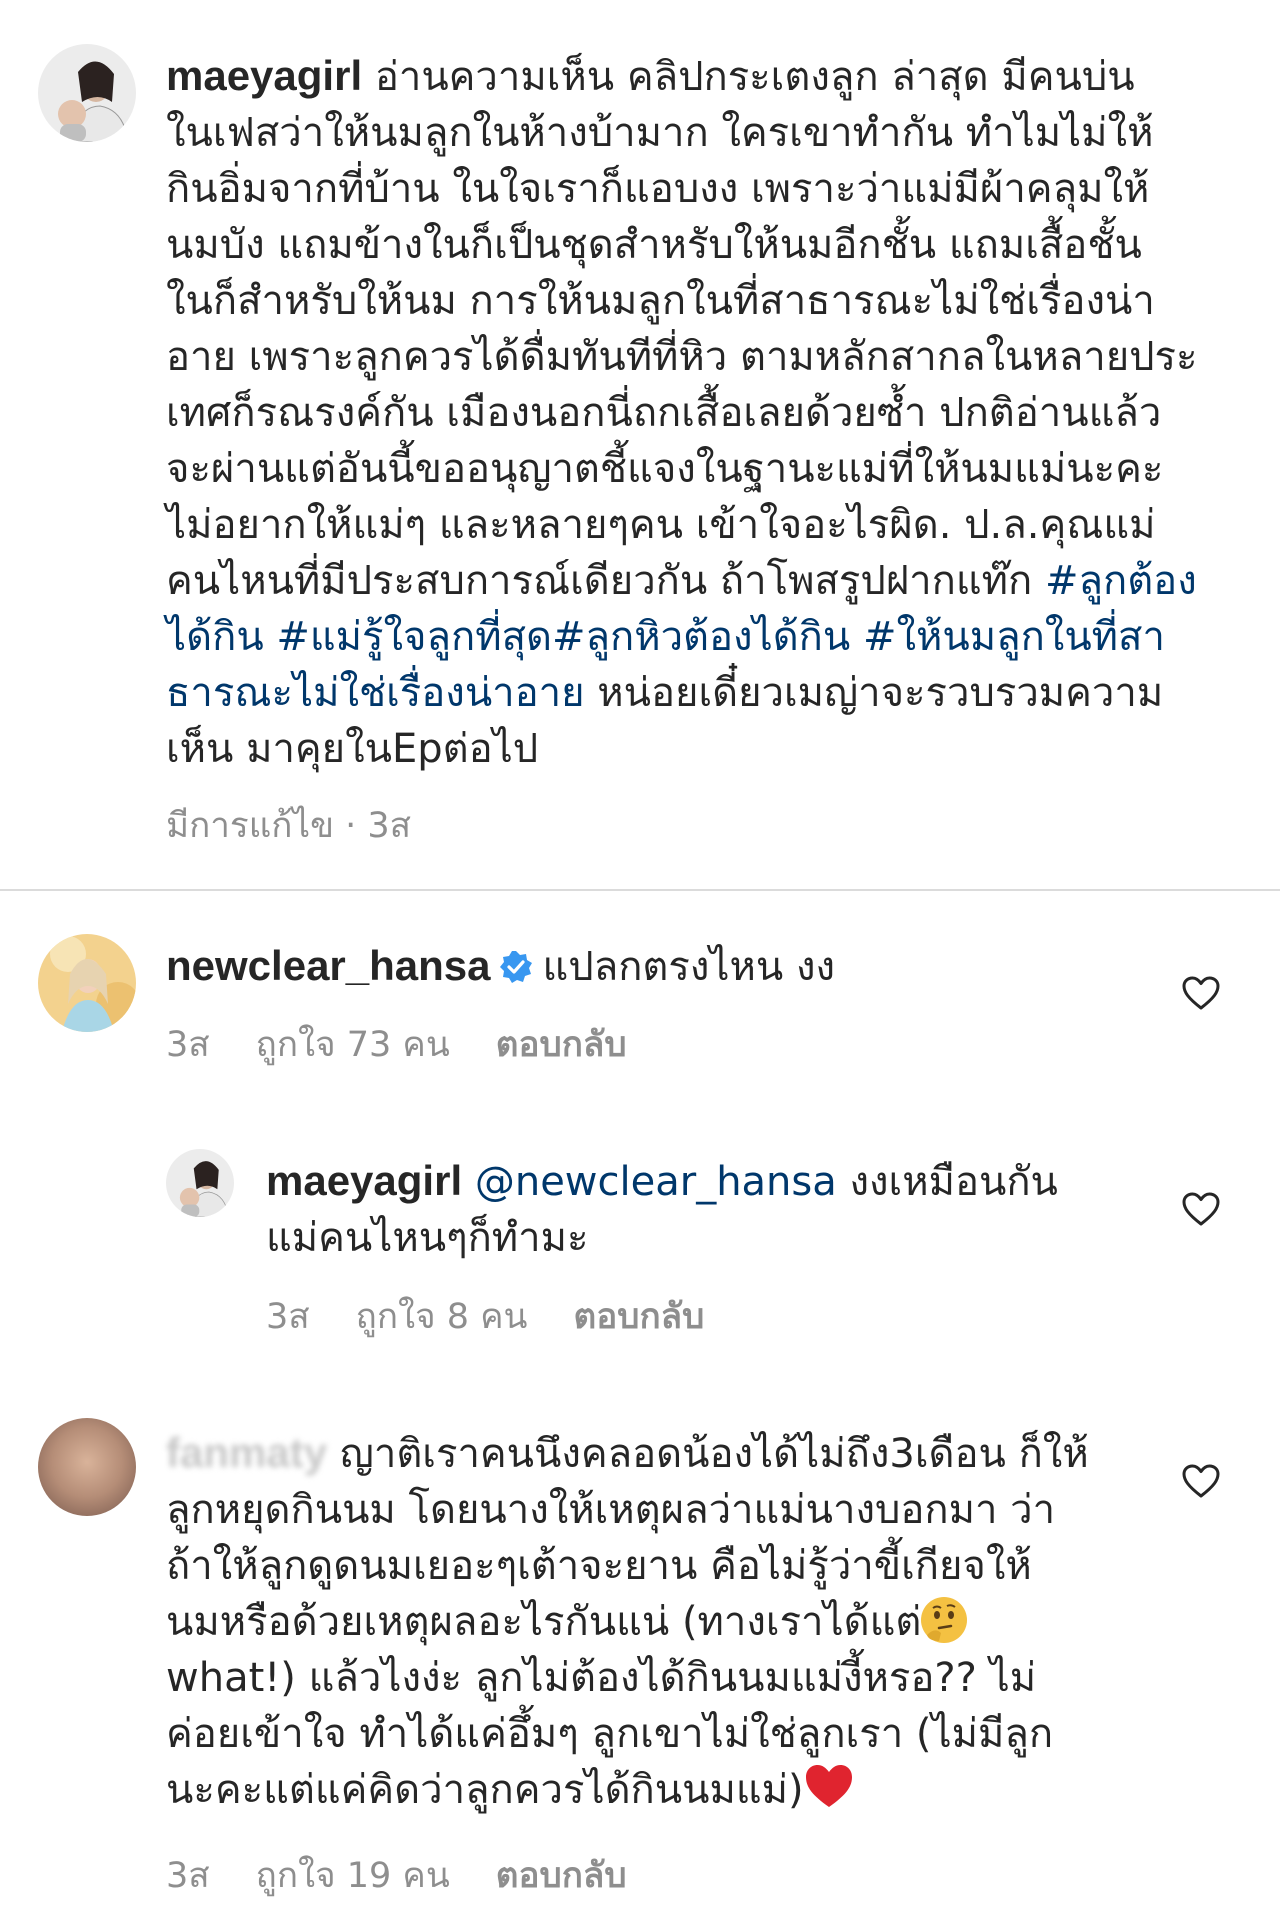 The width and height of the screenshot is (1280, 1928). What do you see at coordinates (288, 1317) in the screenshot?
I see `reply-timestamp: 3ส` at bounding box center [288, 1317].